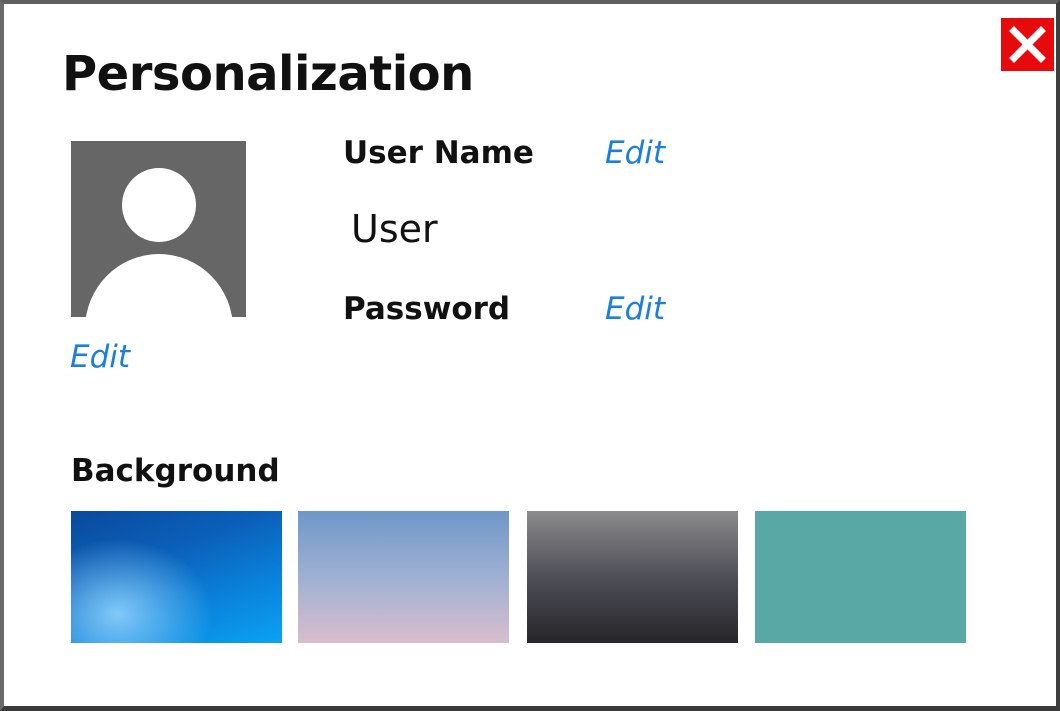 This screenshot has width=1060, height=711. What do you see at coordinates (175, 471) in the screenshot?
I see `background-label: Background` at bounding box center [175, 471].